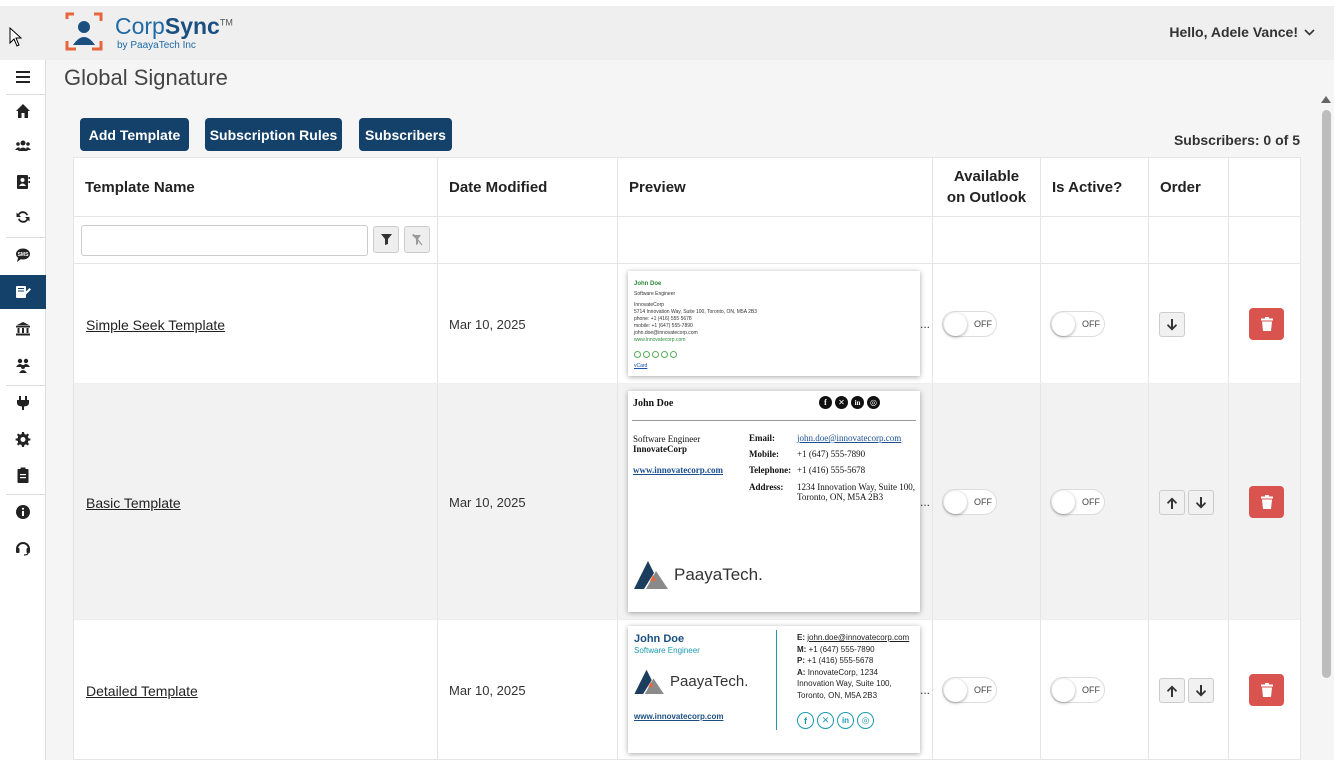 This screenshot has width=1334, height=760. I want to click on scrollbar-thumb, so click(1326, 394).